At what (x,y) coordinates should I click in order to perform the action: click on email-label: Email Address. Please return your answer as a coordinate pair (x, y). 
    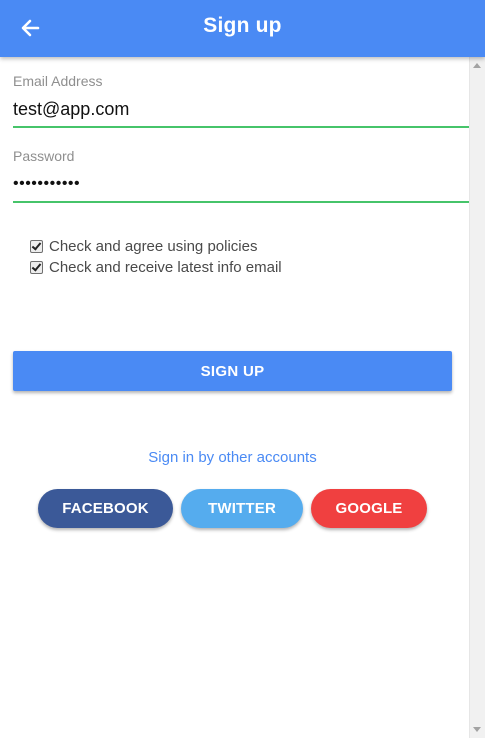
    Looking at the image, I should click on (58, 81).